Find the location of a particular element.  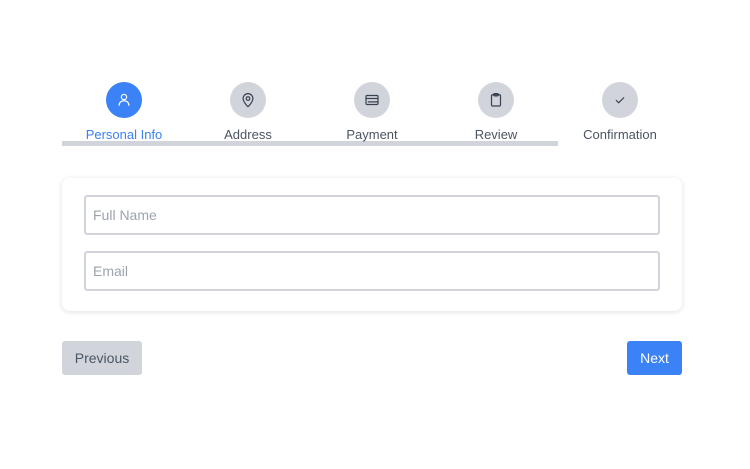

map-pin-icon is located at coordinates (248, 100).